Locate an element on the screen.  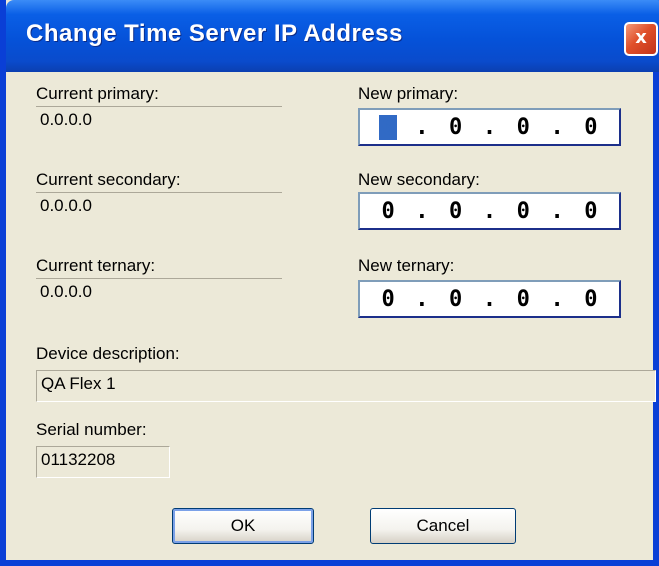
new-secondary-octet-1: 0 is located at coordinates (388, 211).